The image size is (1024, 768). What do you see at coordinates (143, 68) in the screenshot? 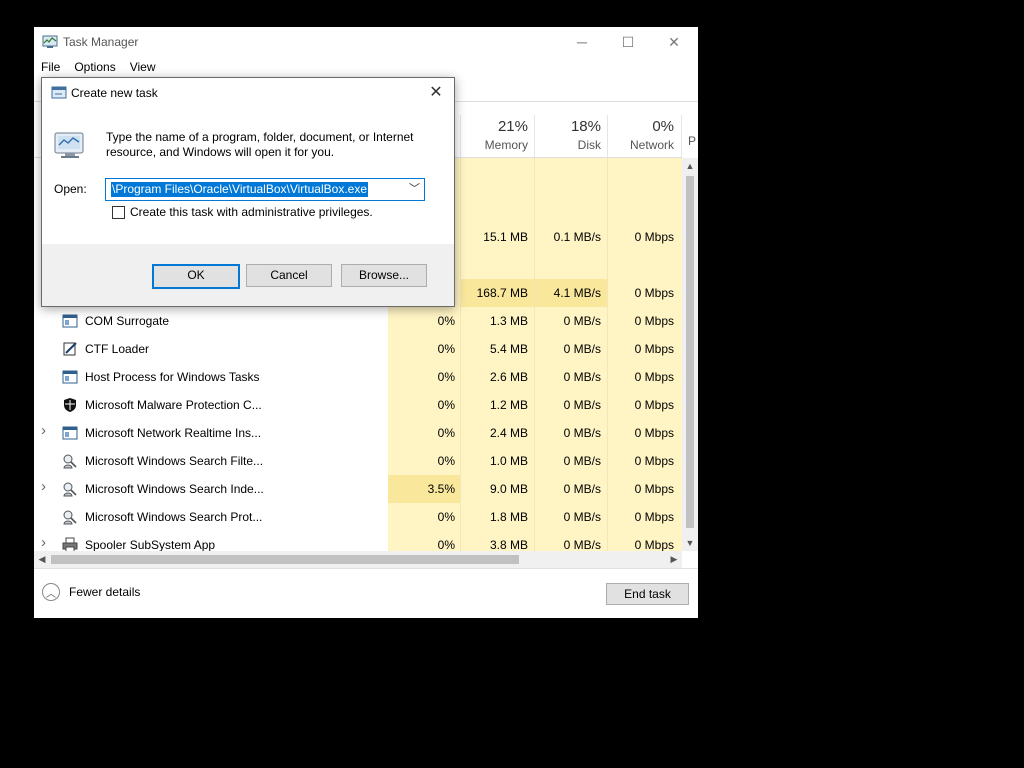
I see `menu-view: View` at bounding box center [143, 68].